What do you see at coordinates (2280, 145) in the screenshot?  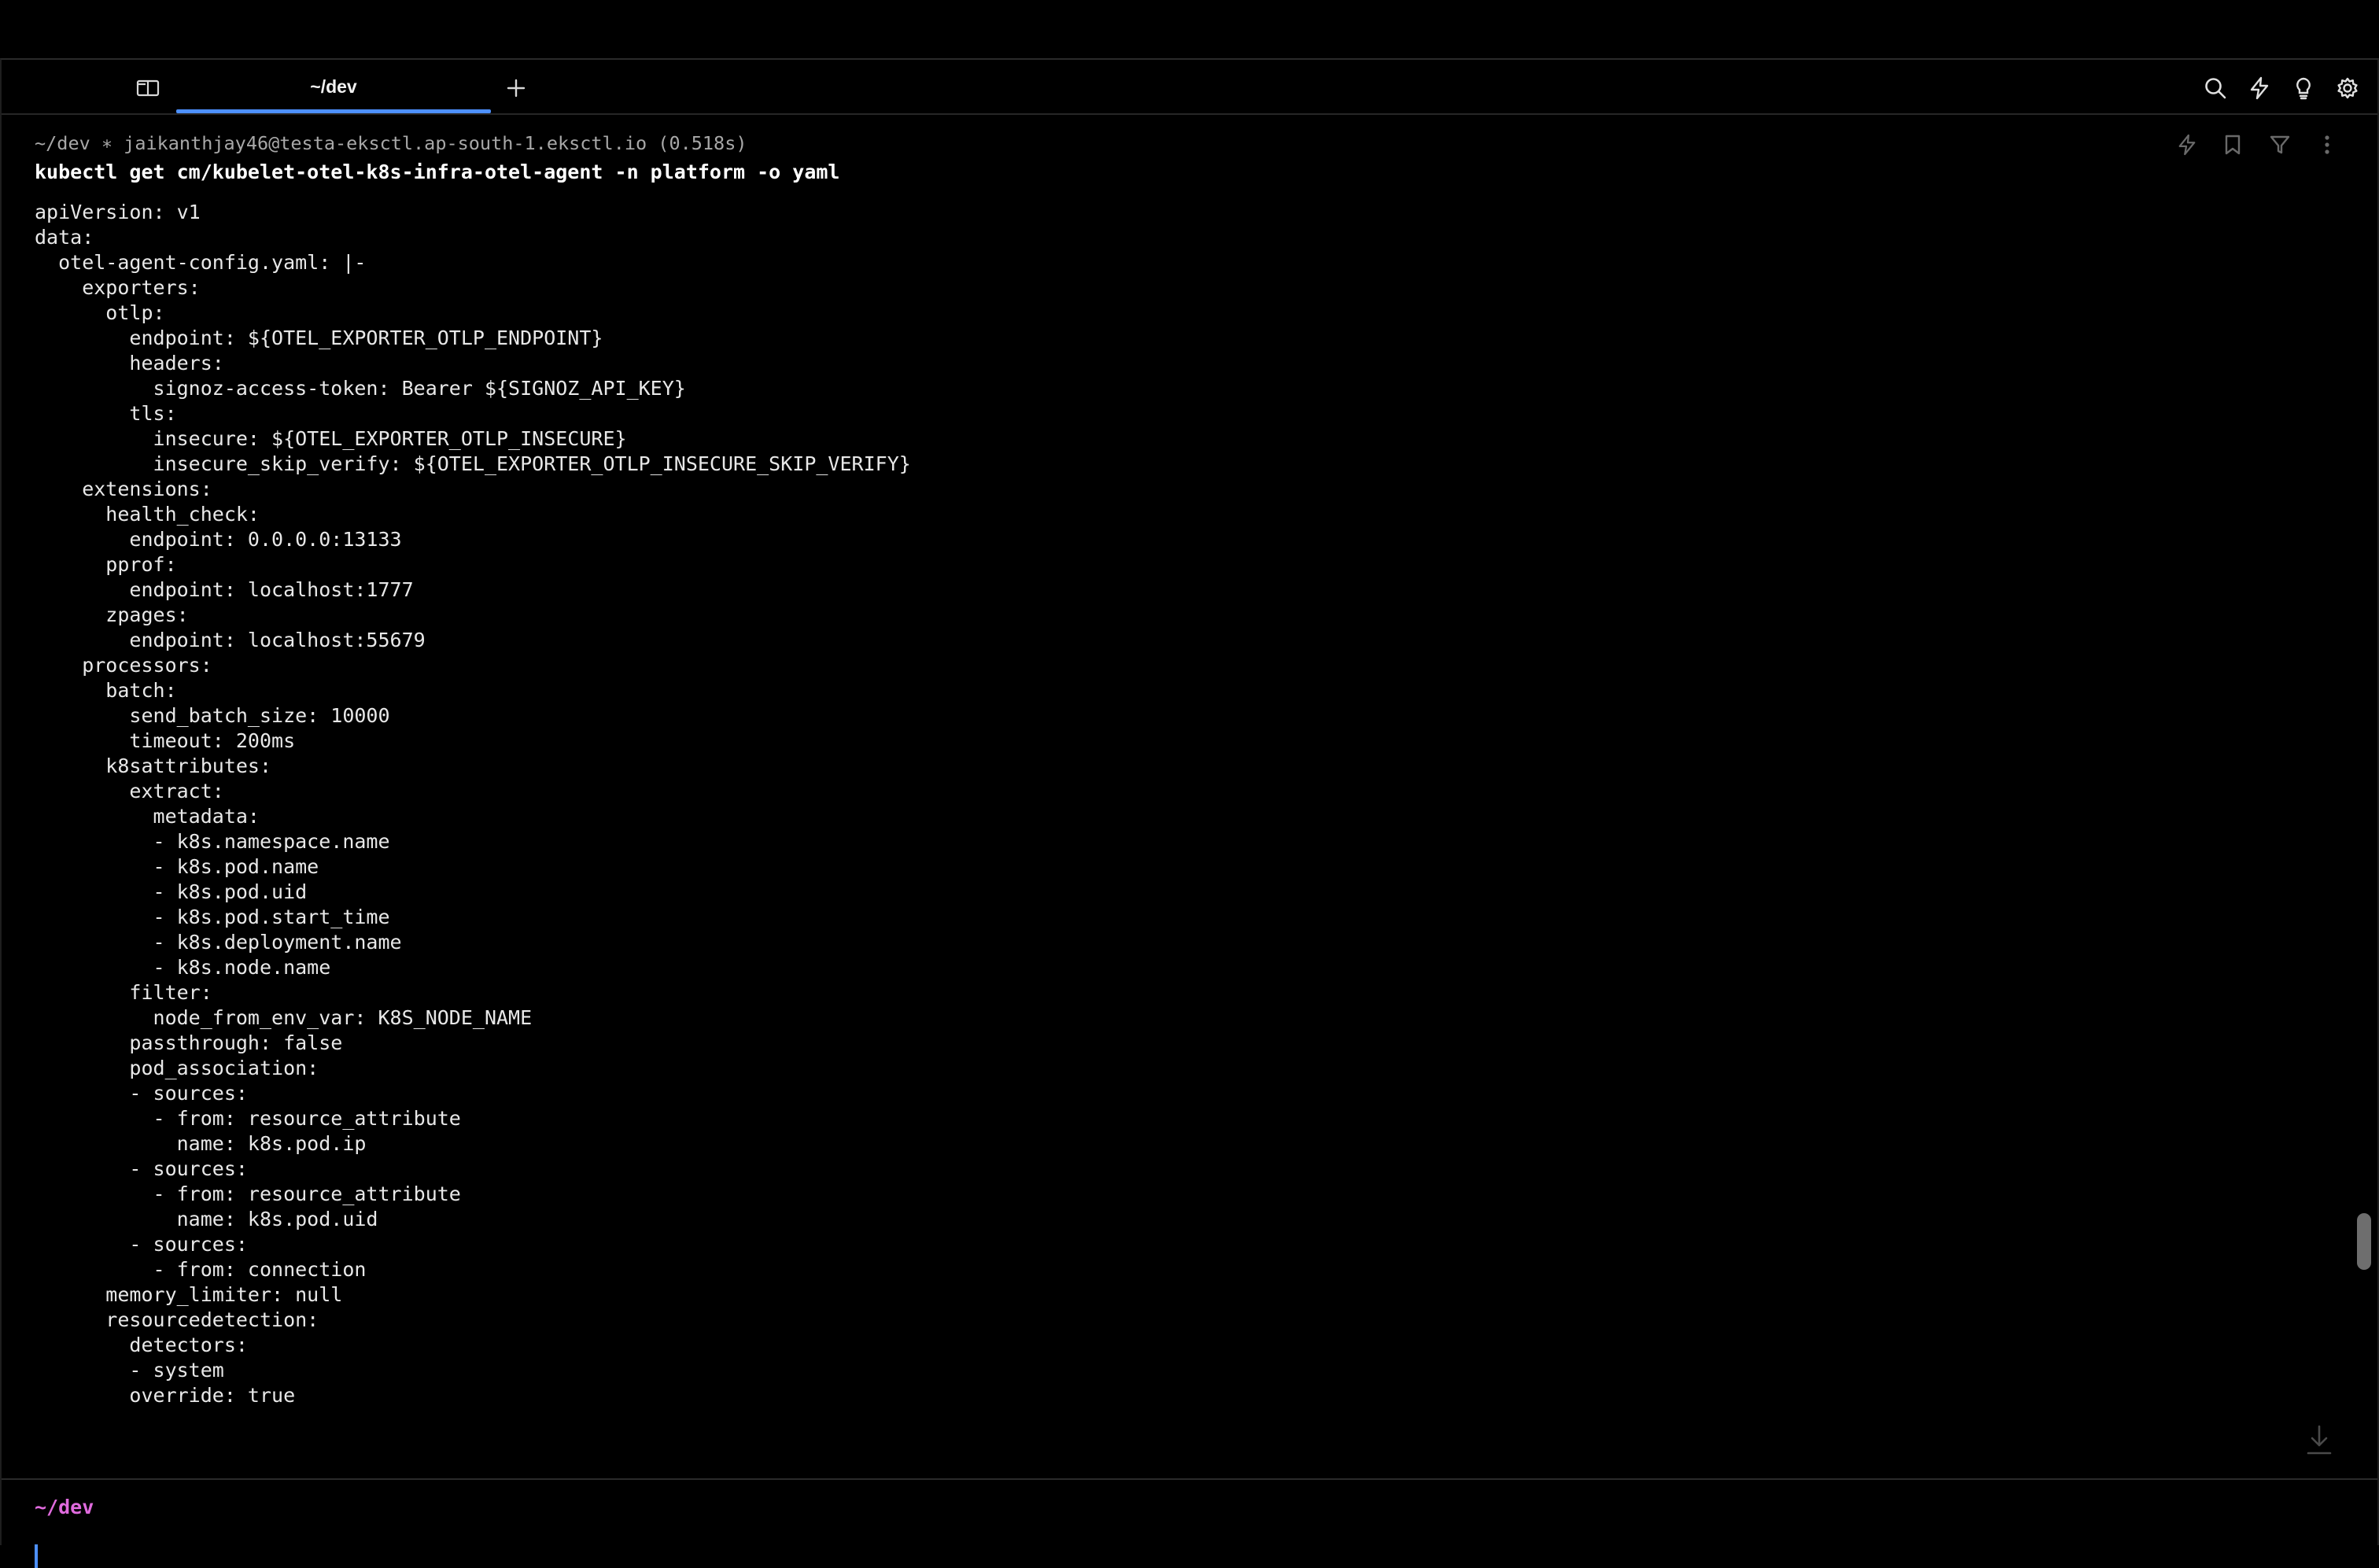 I see `filter-icon` at bounding box center [2280, 145].